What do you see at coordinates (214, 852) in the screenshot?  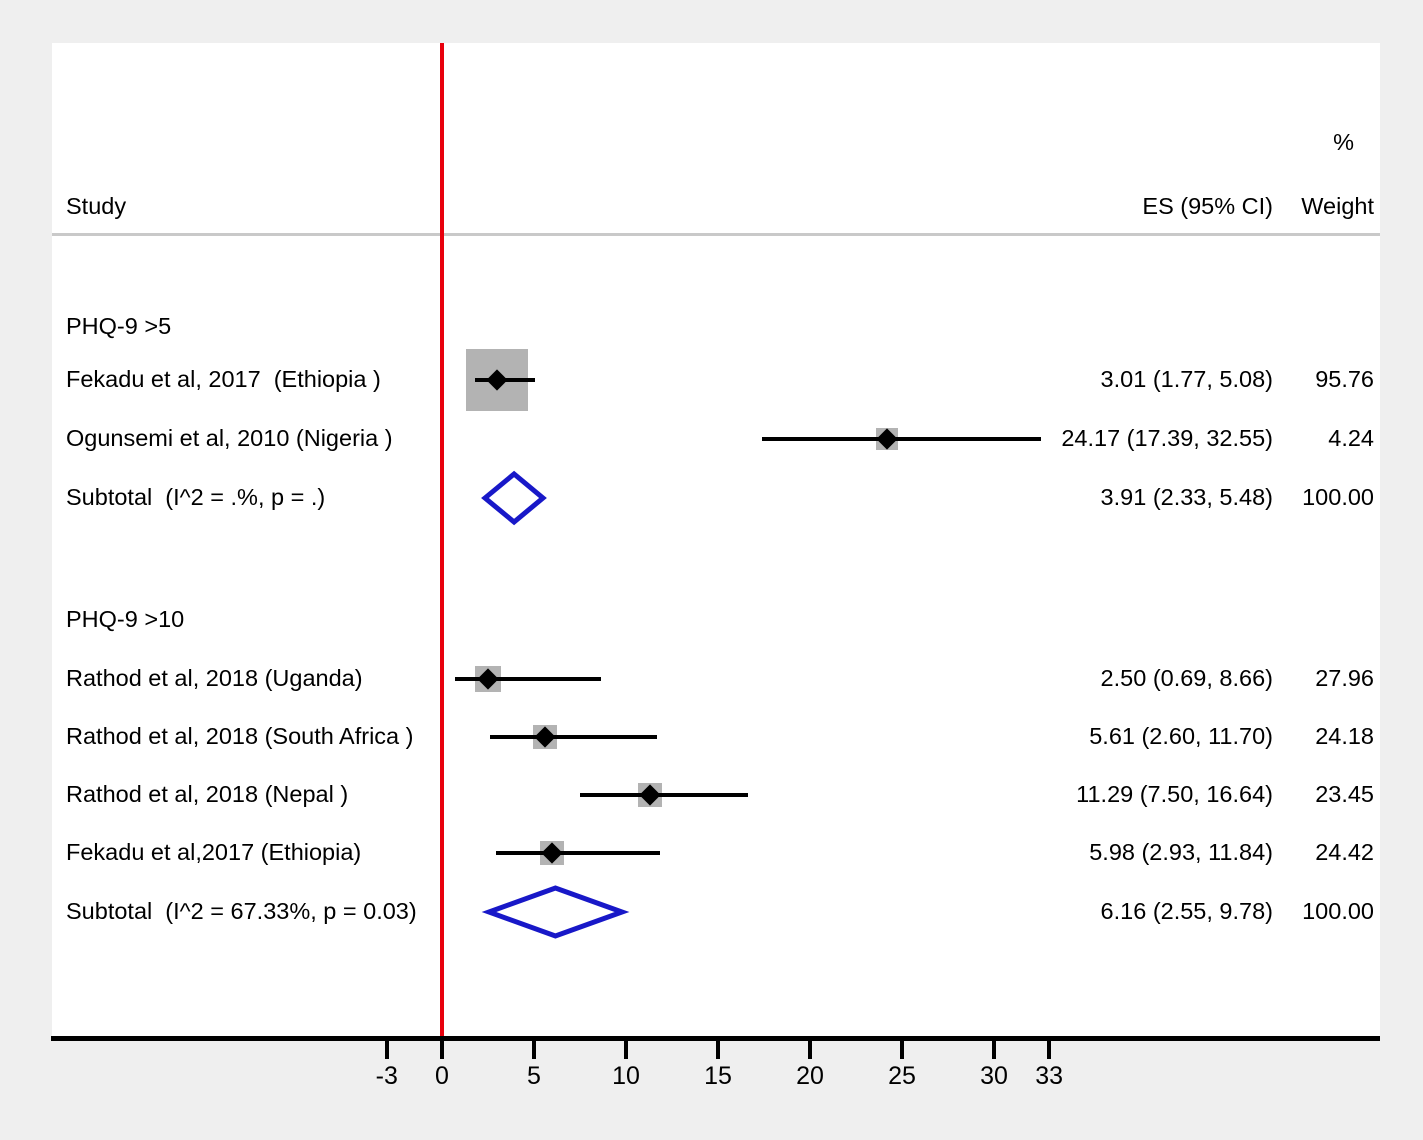 I see `study-label: Fekadu et al,2017 (Ethiopia)` at bounding box center [214, 852].